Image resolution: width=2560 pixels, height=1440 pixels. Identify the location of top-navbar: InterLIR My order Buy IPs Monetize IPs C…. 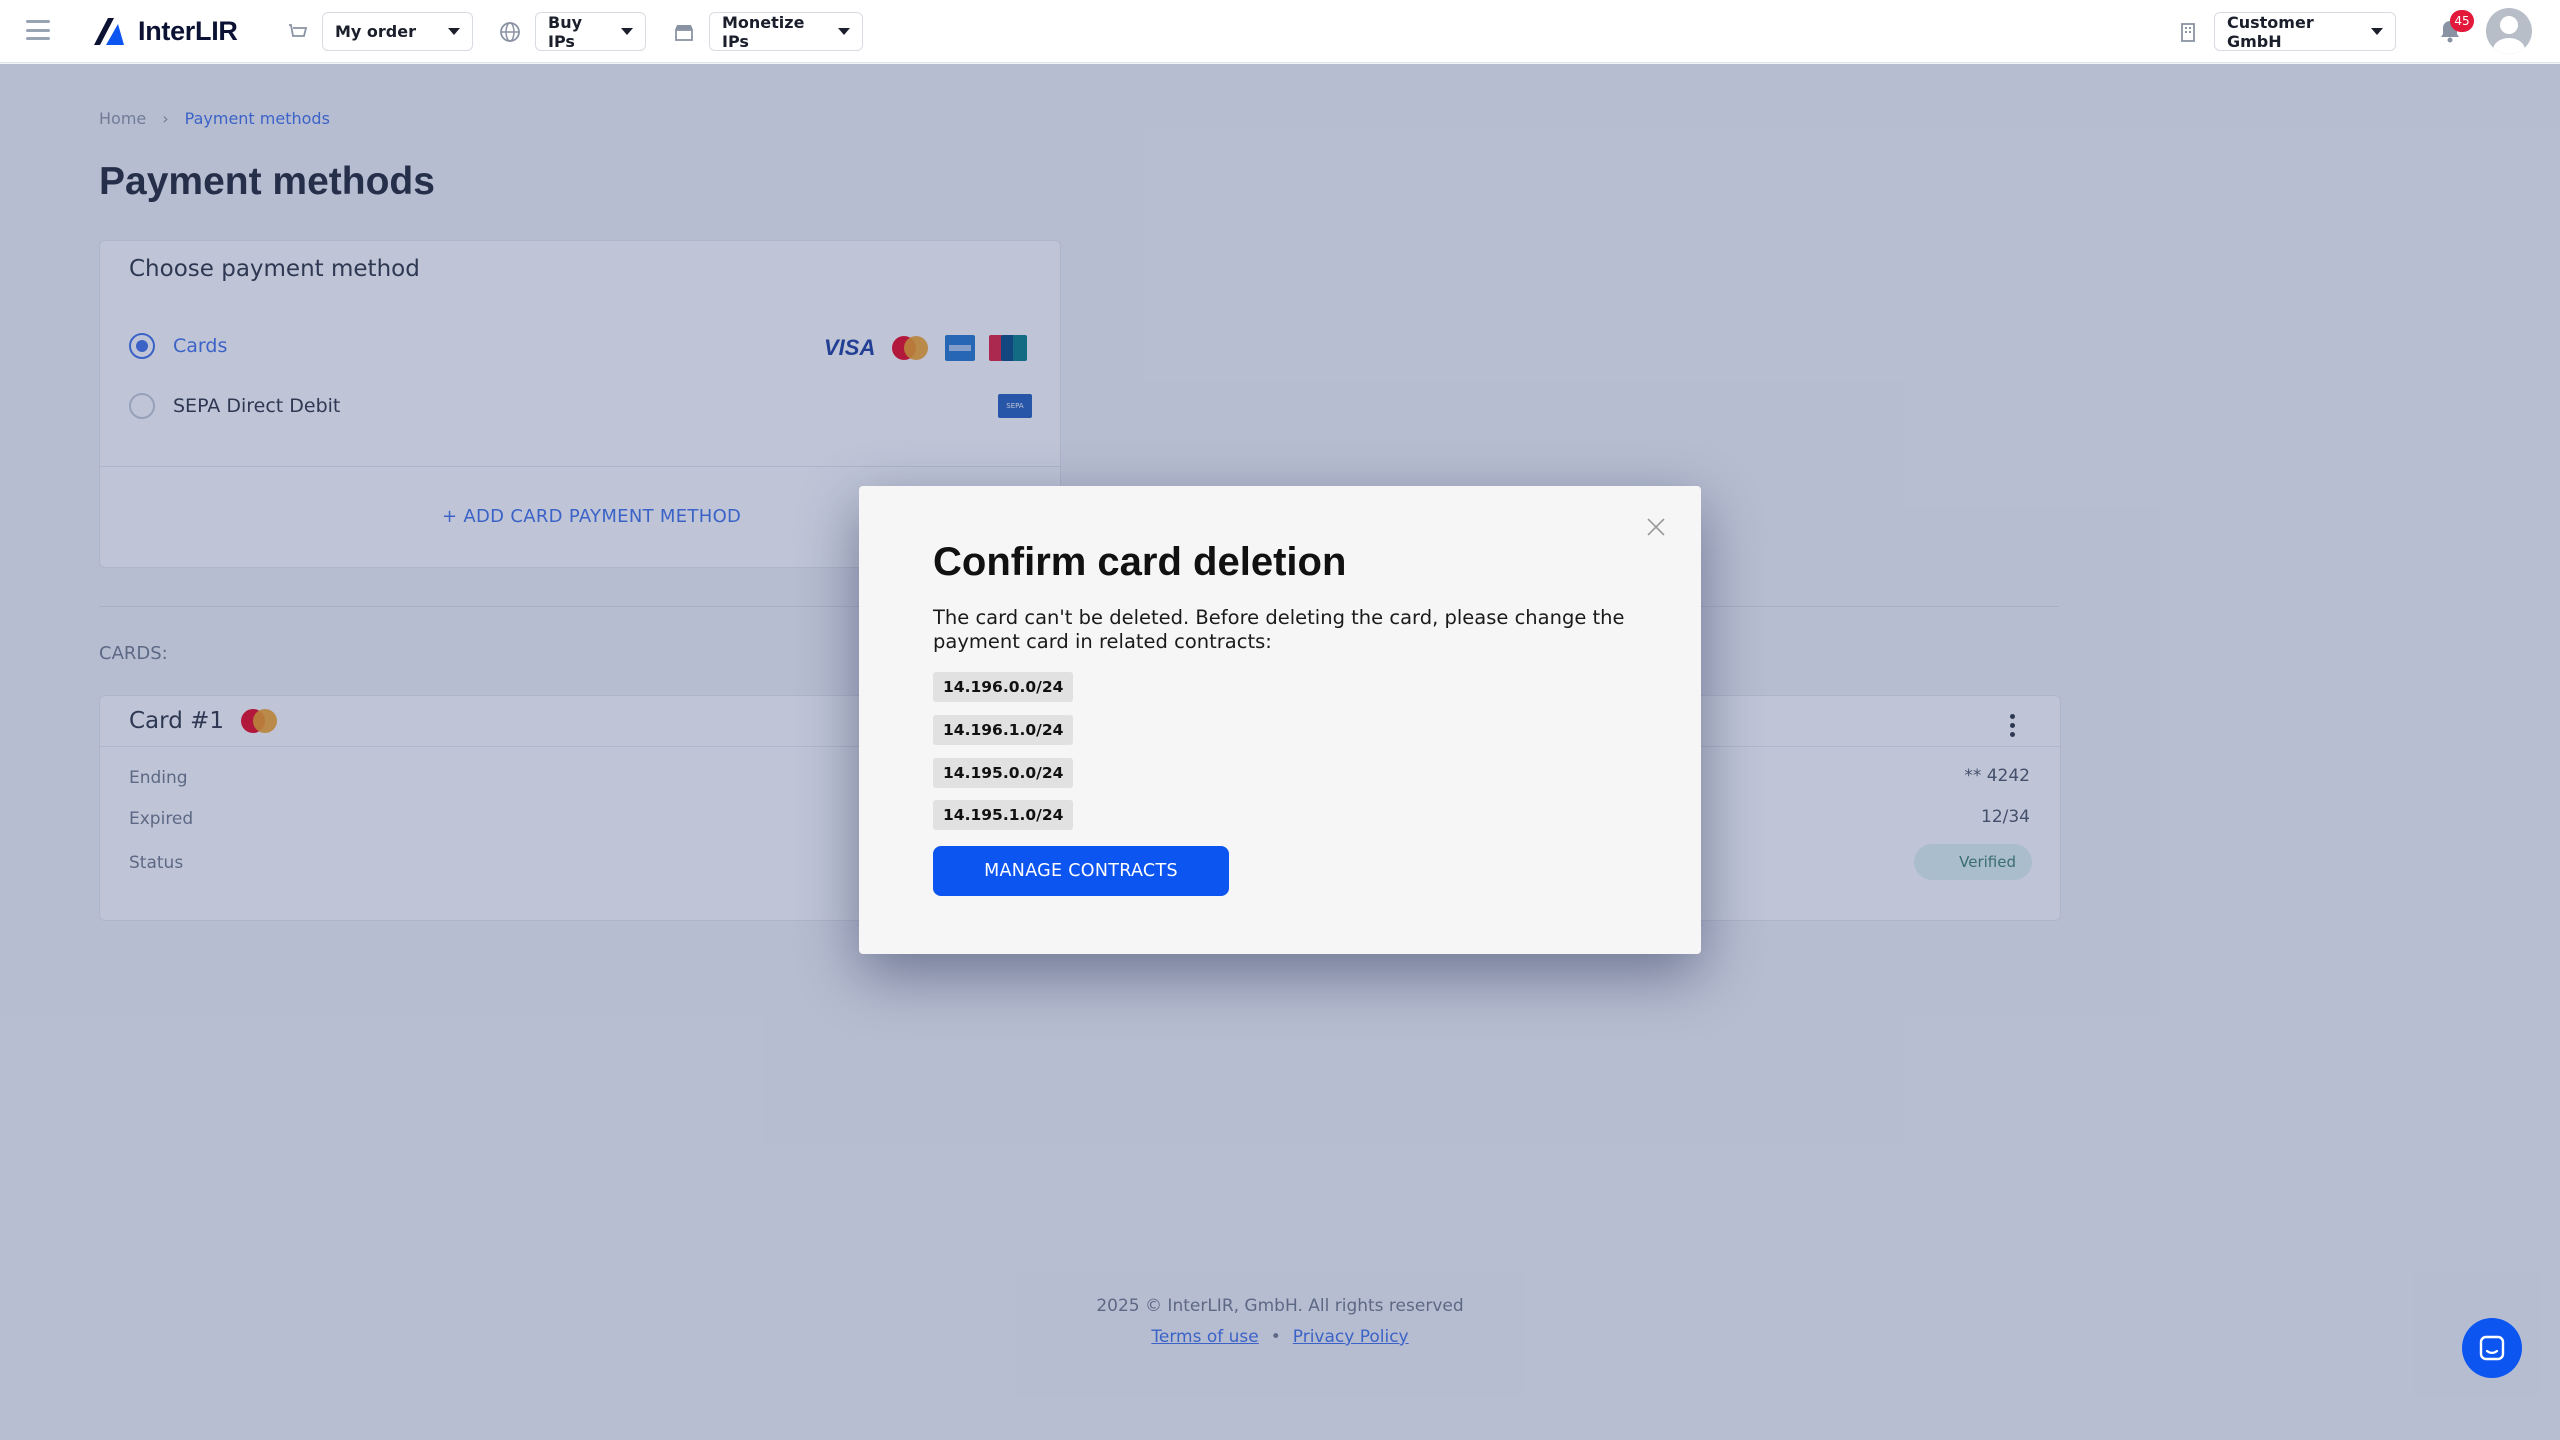
(1280, 31).